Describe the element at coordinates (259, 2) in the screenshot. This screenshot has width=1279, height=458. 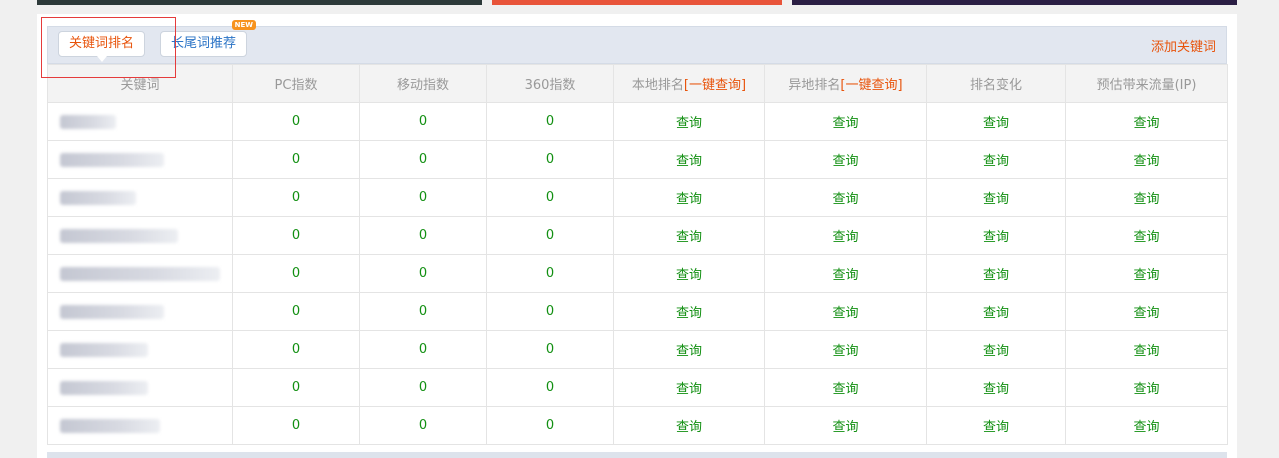
I see `banner-ad-left` at that location.